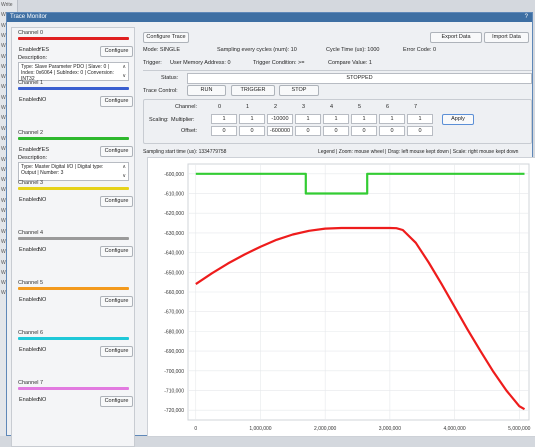 Image resolution: width=535 pixels, height=447 pixels. Describe the element at coordinates (75, 104) in the screenshot. I see `channel-1: Channel 1 Enabled: NO Configure` at that location.